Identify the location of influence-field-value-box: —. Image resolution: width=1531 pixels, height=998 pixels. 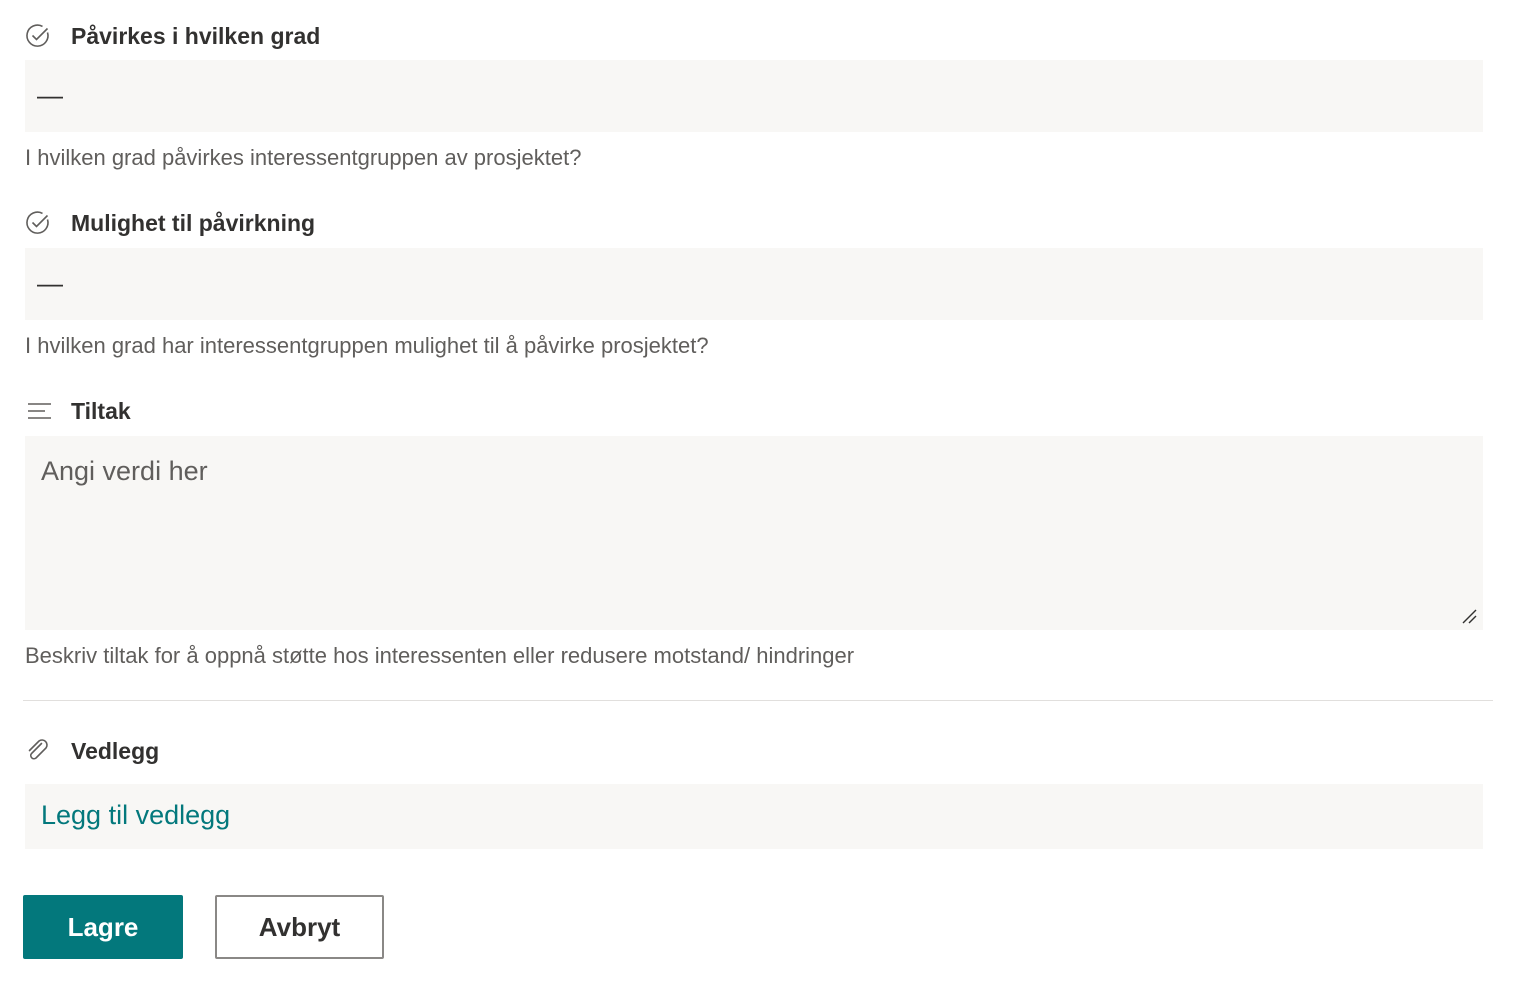
(754, 284).